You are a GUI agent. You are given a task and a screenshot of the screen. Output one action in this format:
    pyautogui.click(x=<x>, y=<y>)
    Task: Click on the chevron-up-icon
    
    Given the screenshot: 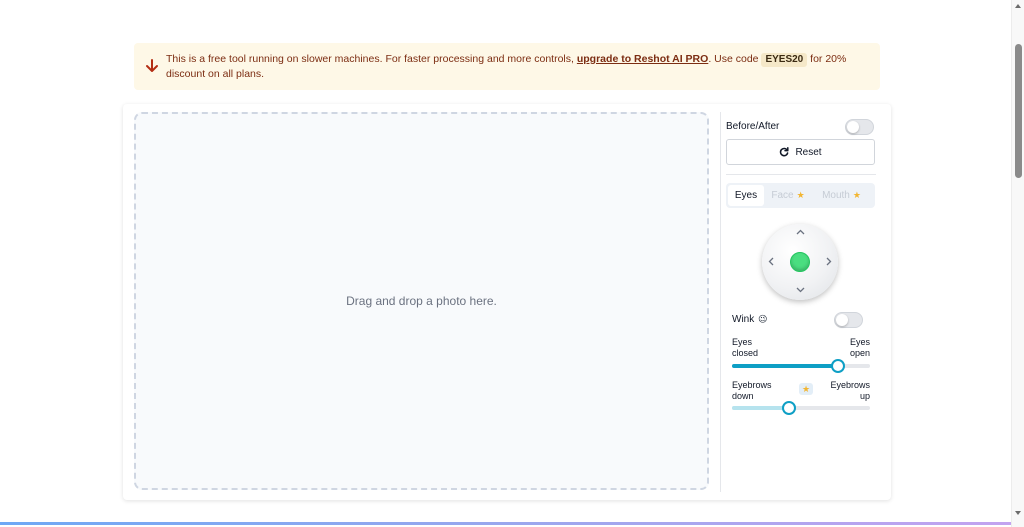 What is the action you would take?
    pyautogui.click(x=800, y=232)
    